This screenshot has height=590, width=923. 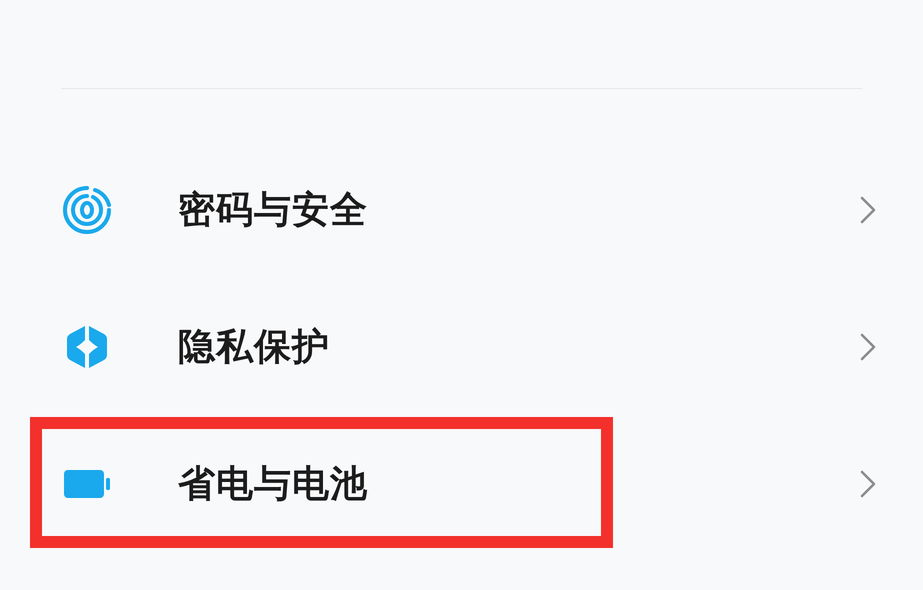 I want to click on fingerprint-icon, so click(x=87, y=209).